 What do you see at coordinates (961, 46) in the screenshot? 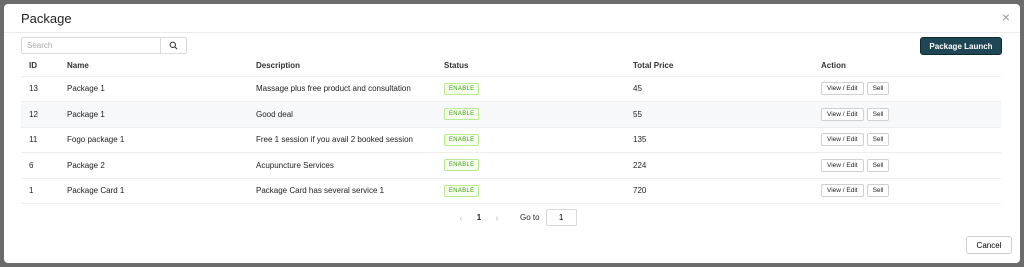
I see `package-launch-button: Package Launch` at bounding box center [961, 46].